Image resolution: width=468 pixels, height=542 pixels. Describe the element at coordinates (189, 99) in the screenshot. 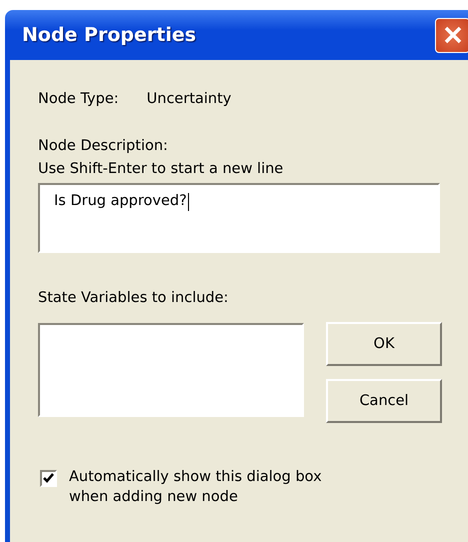

I see `node-type-value: Uncertainty` at that location.